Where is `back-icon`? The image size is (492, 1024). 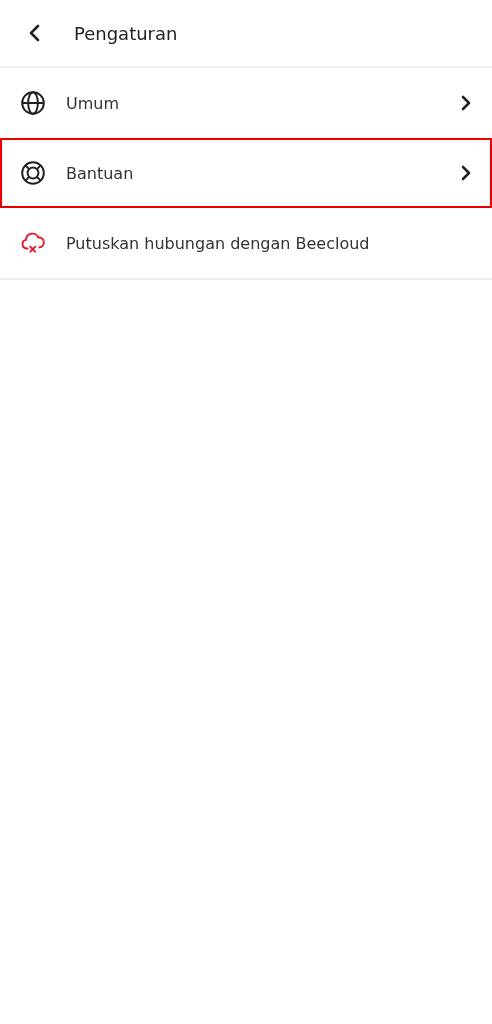
back-icon is located at coordinates (35, 33).